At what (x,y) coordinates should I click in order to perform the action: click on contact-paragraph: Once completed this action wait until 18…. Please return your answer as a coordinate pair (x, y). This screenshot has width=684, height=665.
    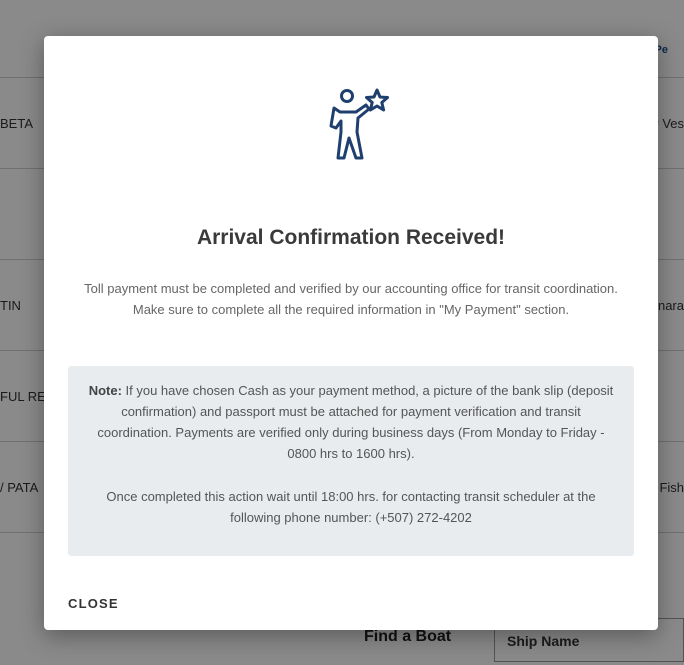
    Looking at the image, I should click on (351, 507).